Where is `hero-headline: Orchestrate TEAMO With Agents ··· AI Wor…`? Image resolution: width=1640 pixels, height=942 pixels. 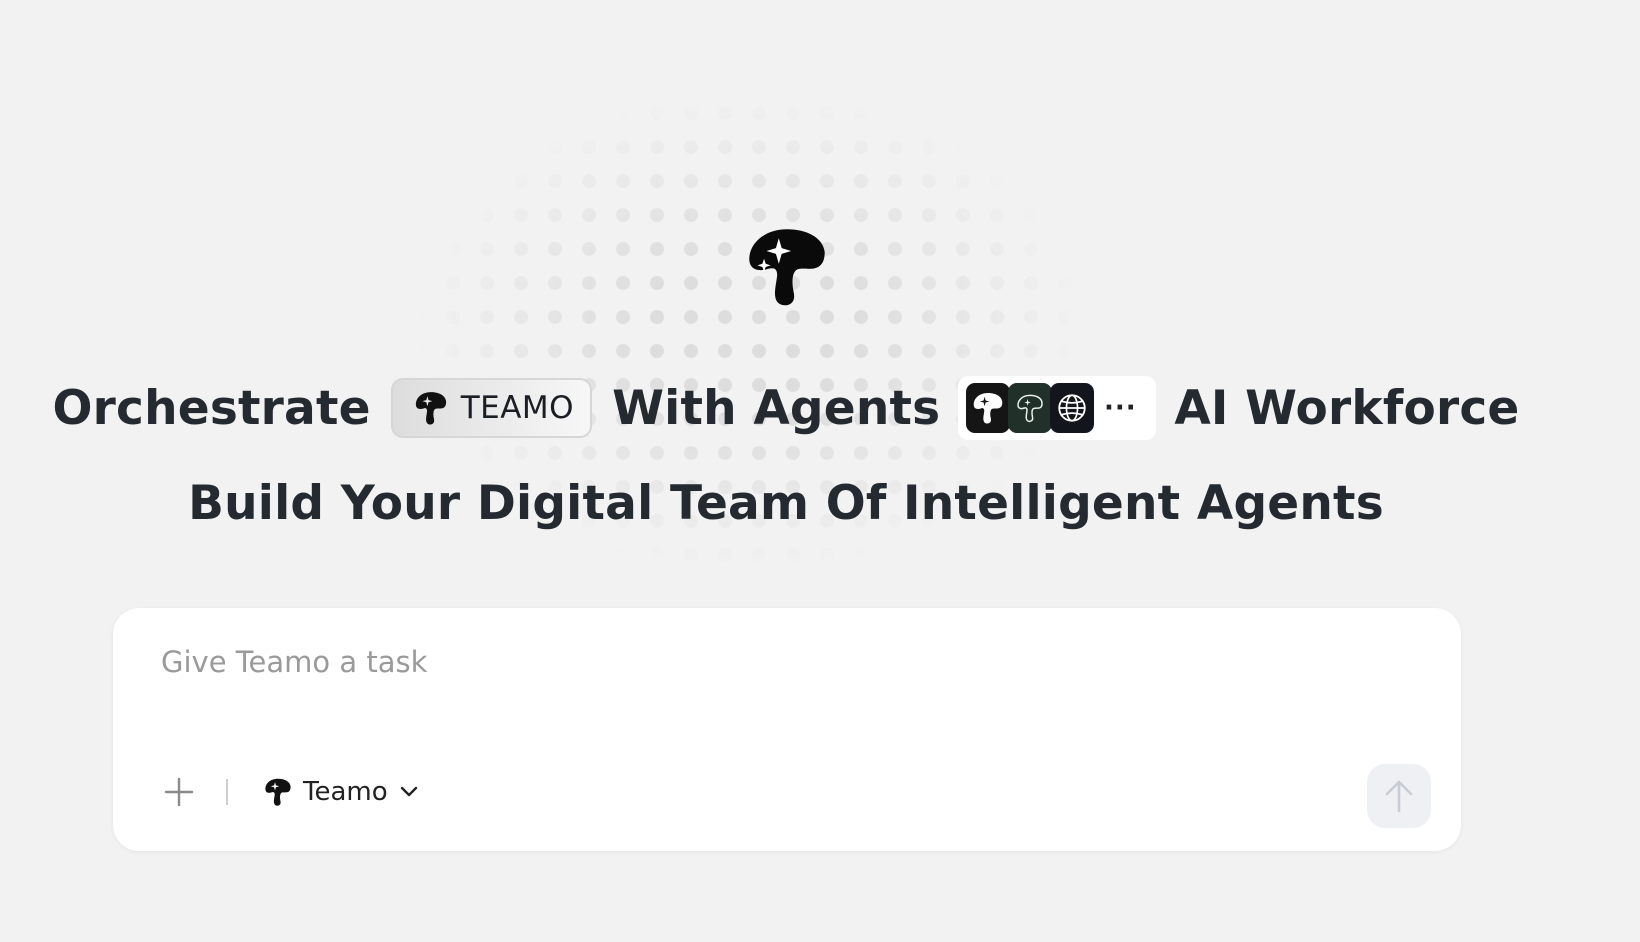
hero-headline: Orchestrate TEAMO With Agents ··· AI Wor… is located at coordinates (786, 408).